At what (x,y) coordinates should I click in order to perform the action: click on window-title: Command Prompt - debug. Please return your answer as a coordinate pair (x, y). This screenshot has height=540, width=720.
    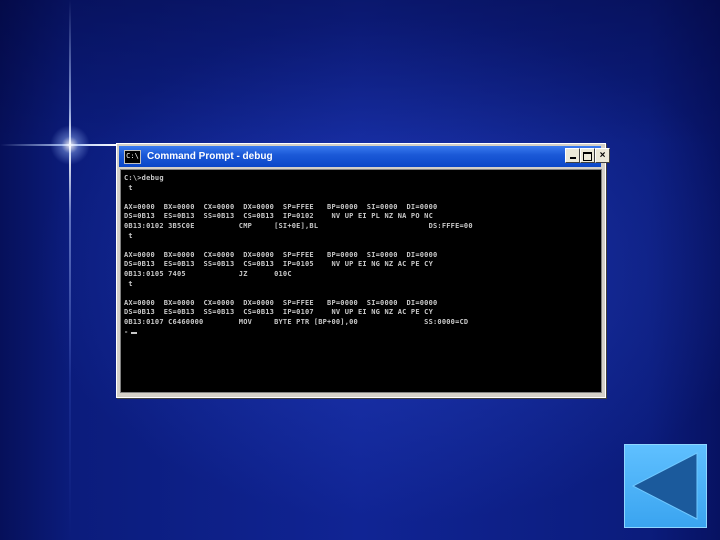
    Looking at the image, I should click on (210, 156).